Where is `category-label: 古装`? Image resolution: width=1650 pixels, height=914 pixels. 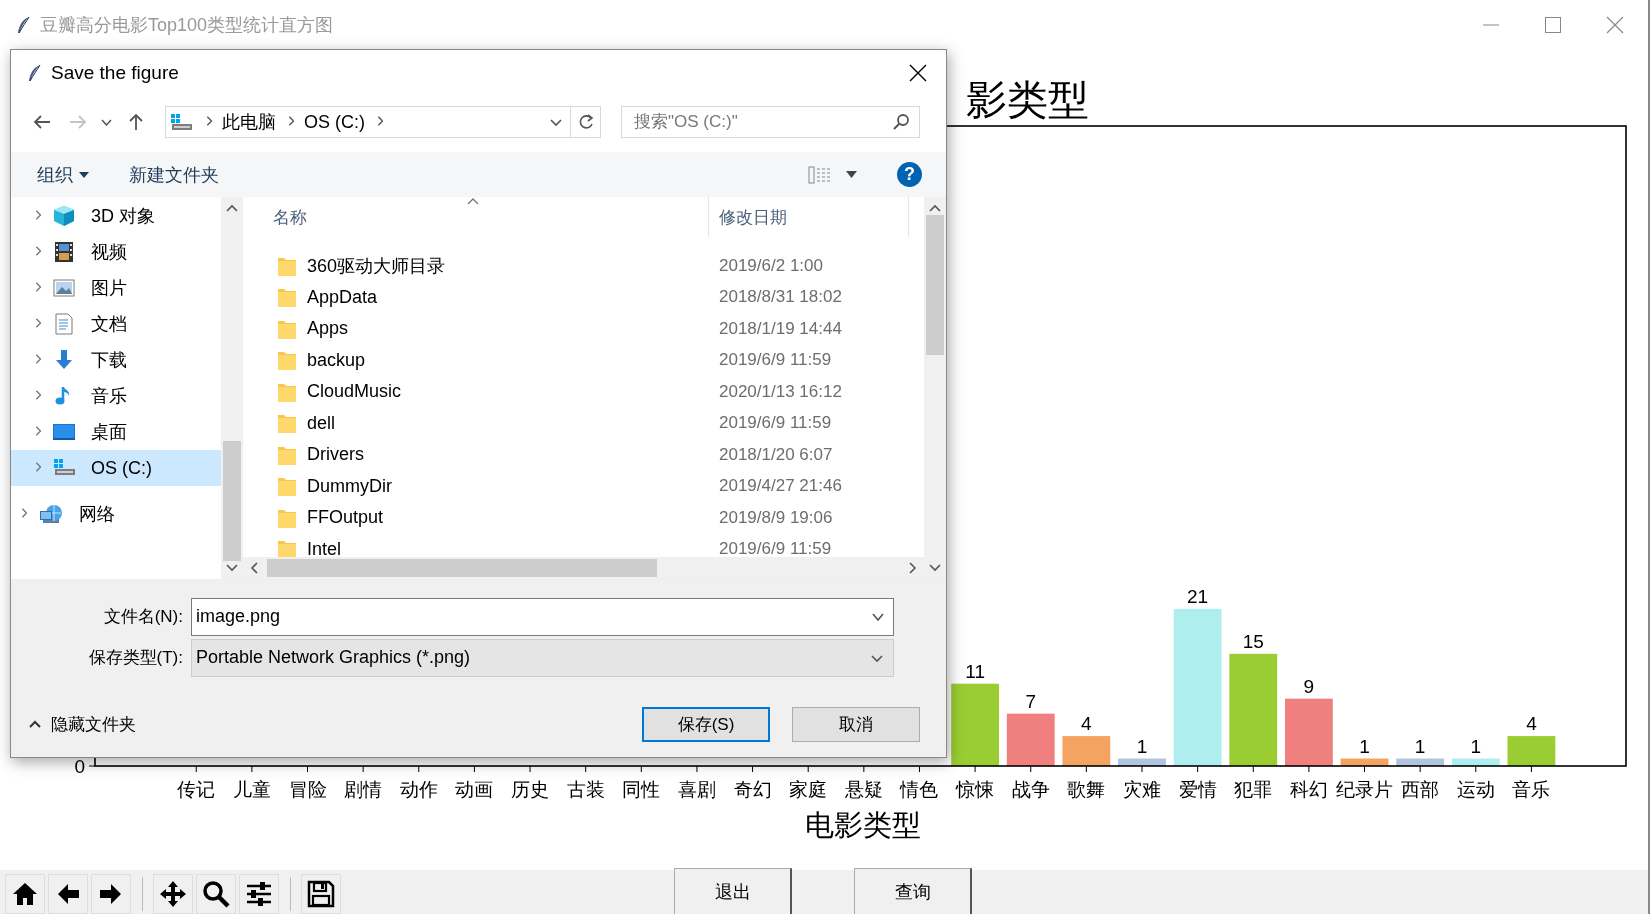 category-label: 古装 is located at coordinates (585, 789).